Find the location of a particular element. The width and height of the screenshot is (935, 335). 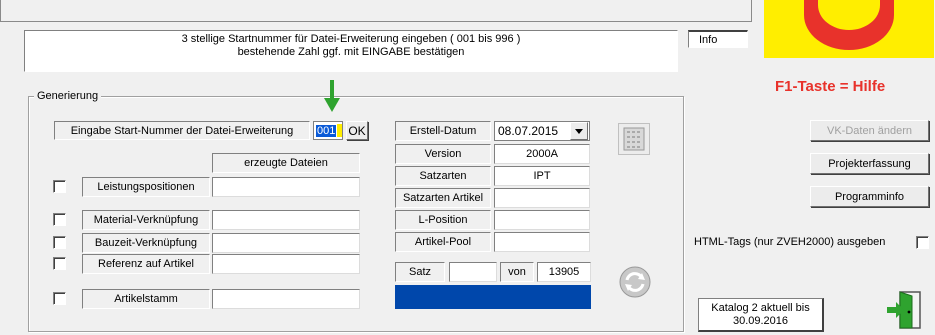

checkbox-referenz-auf-artikel is located at coordinates (59, 263).